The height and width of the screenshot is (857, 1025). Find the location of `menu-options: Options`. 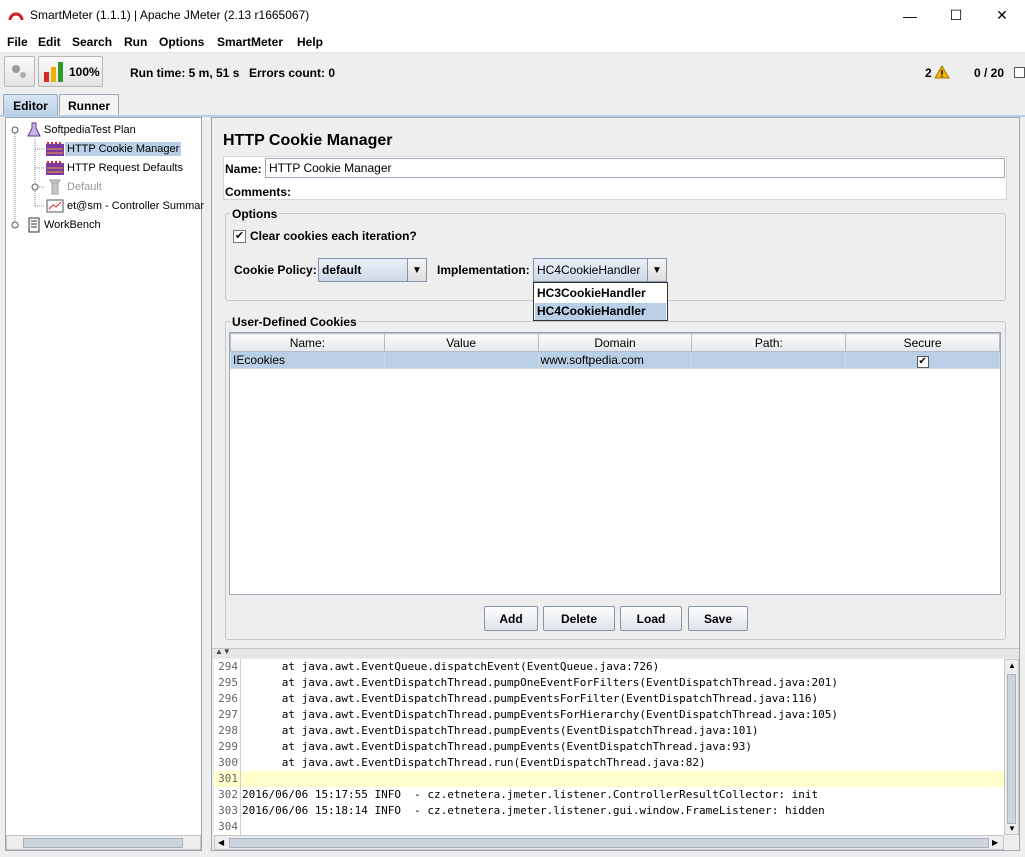

menu-options: Options is located at coordinates (181, 42).